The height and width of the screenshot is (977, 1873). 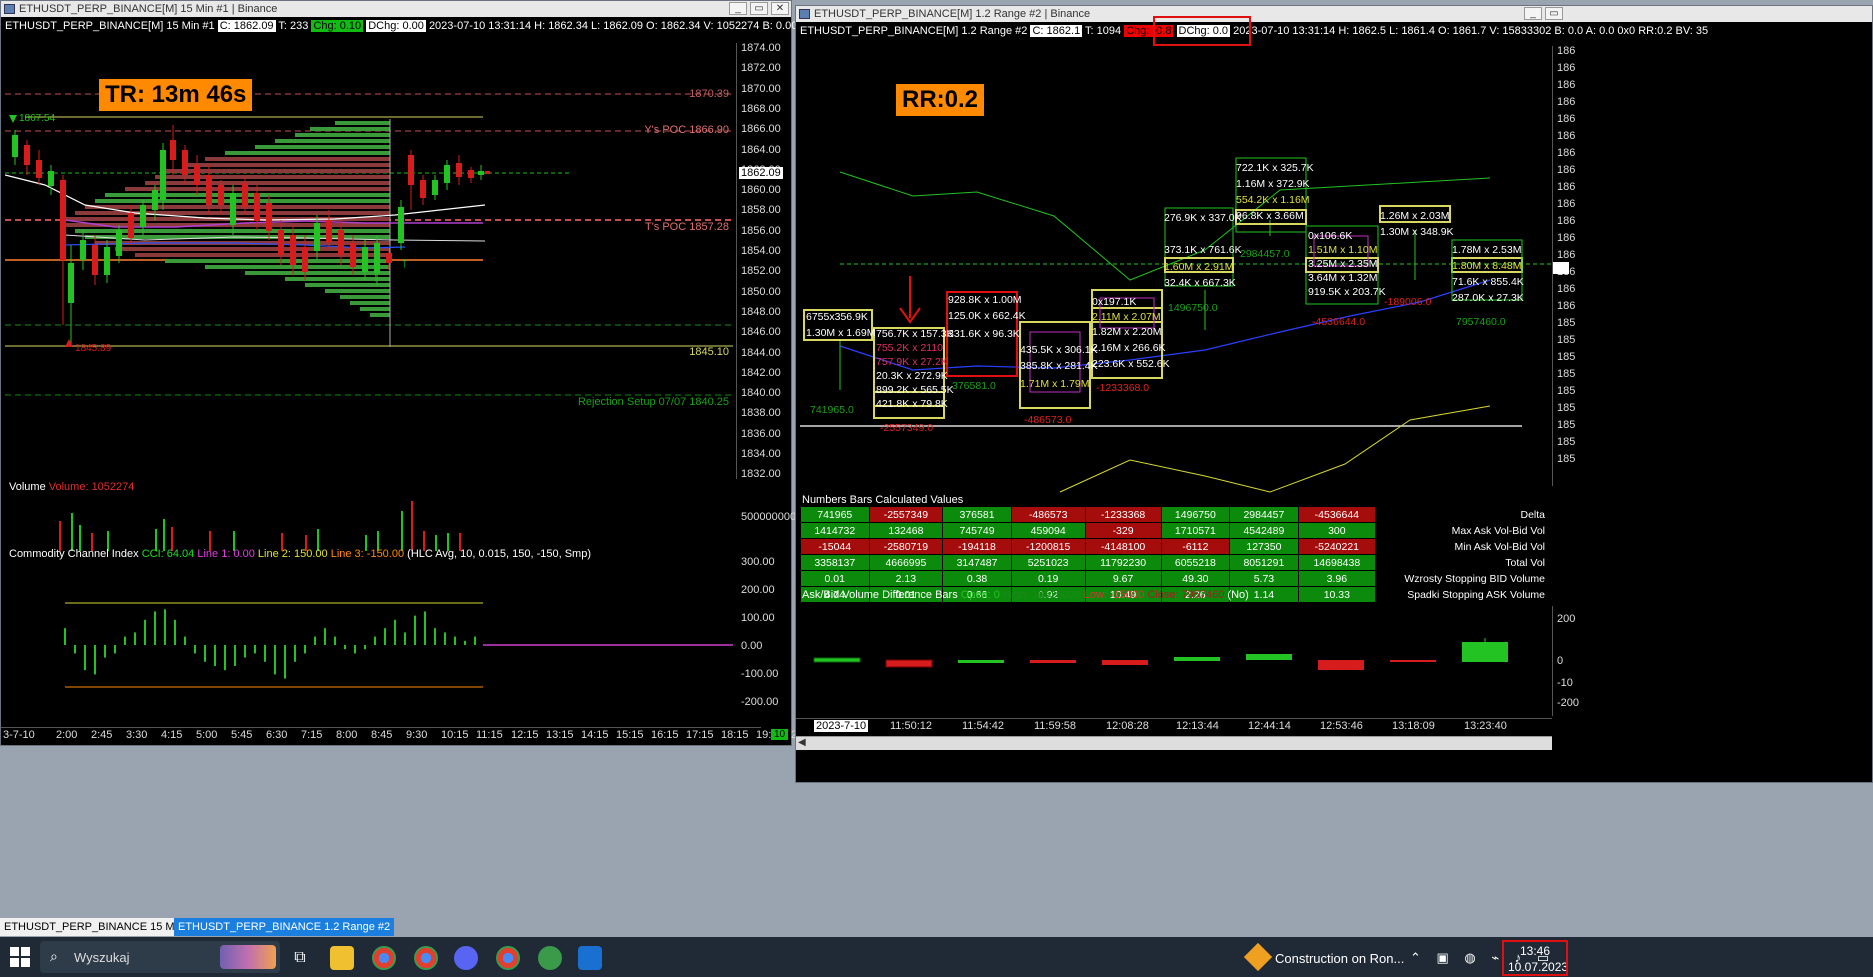 What do you see at coordinates (1417, 232) in the screenshot?
I see `footprint-cell: 1.30M x 348.9K` at bounding box center [1417, 232].